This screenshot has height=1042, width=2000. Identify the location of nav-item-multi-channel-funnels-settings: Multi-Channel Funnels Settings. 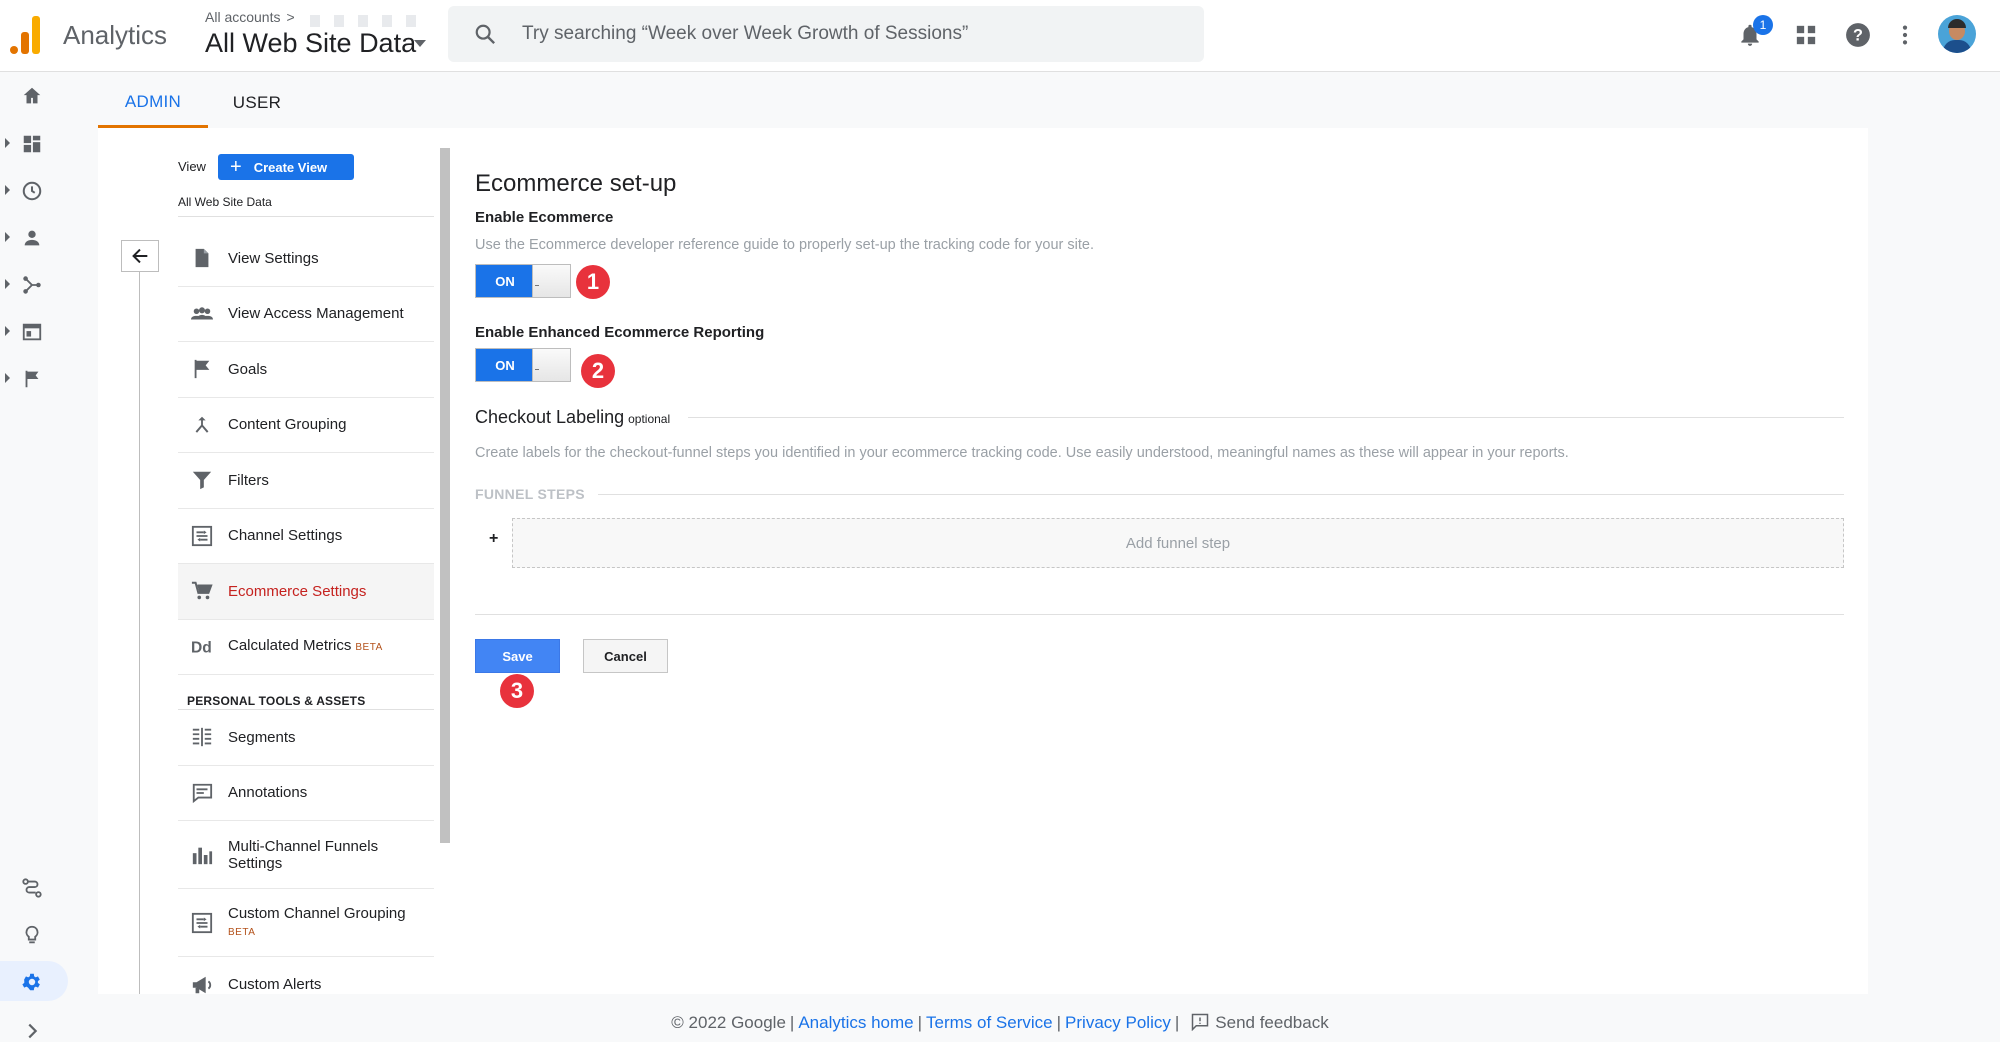
(306, 855).